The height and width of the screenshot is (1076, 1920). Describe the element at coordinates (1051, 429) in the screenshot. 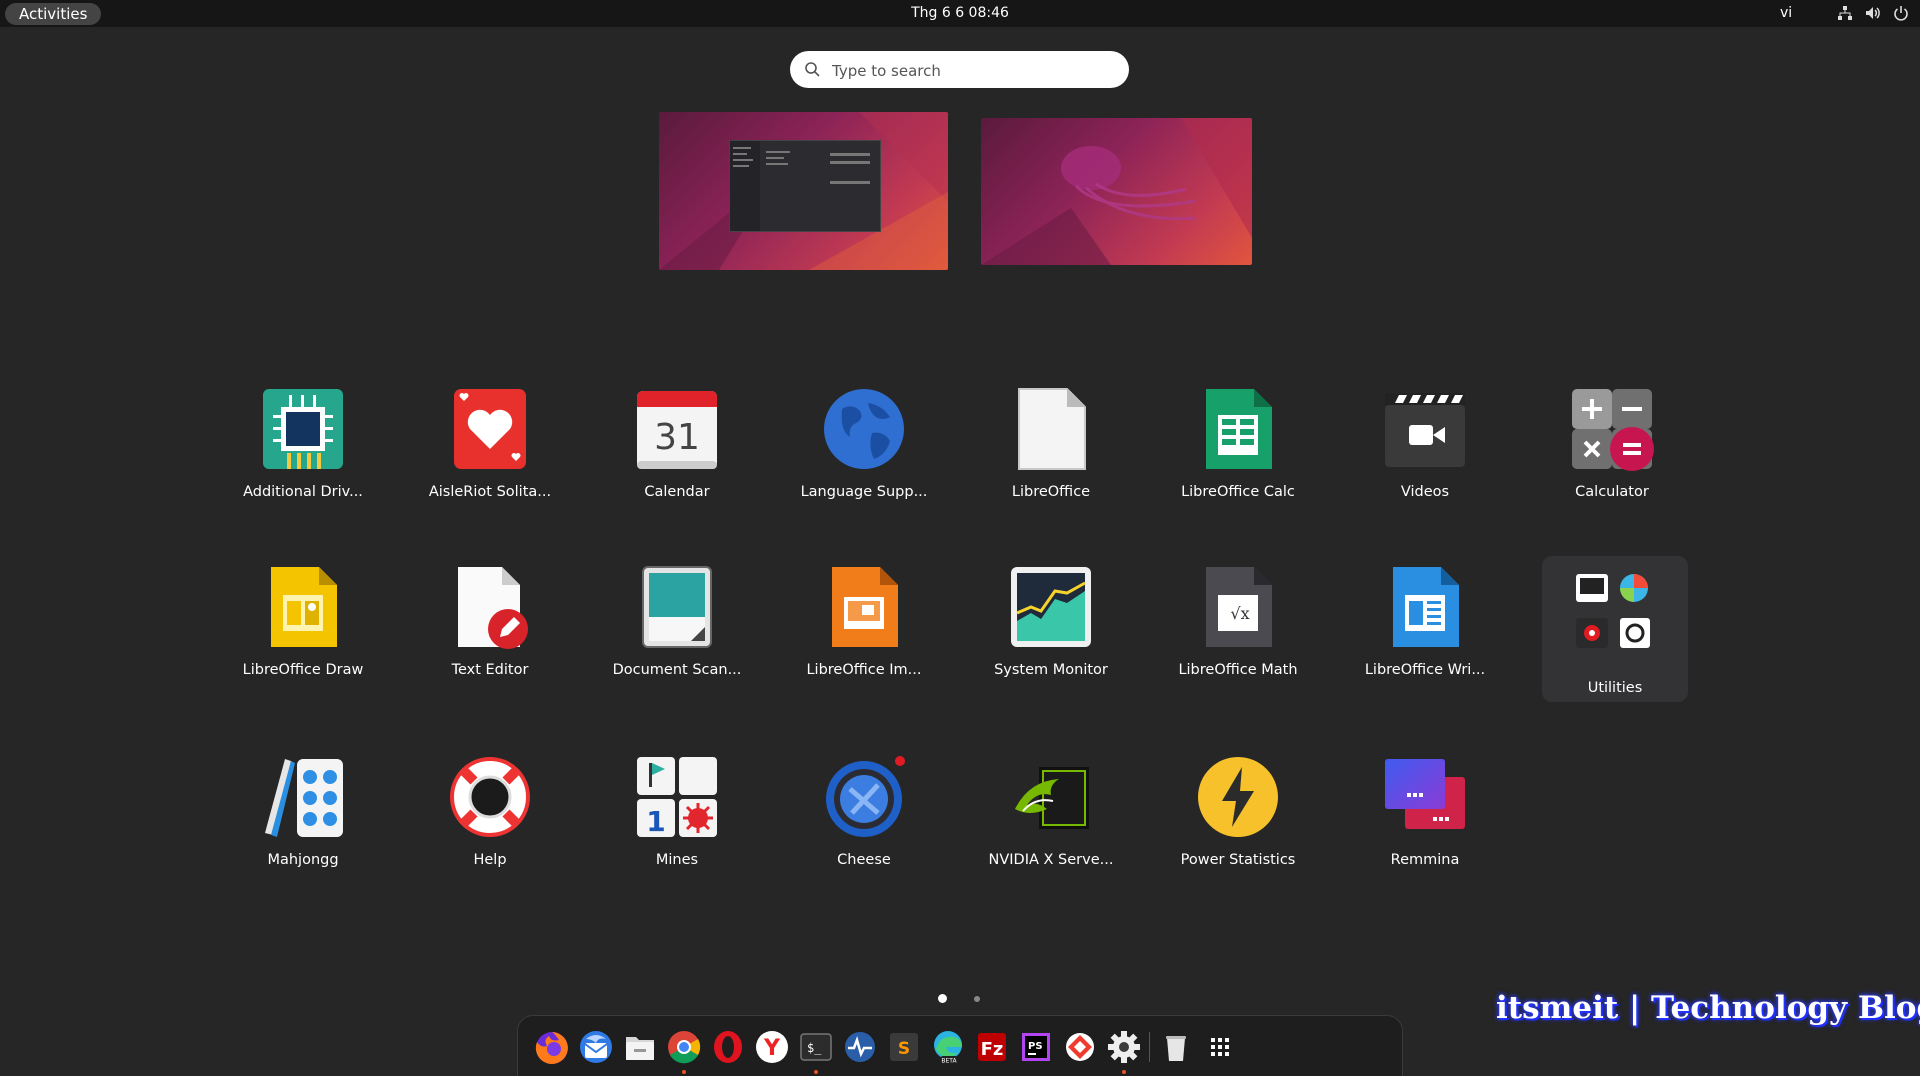

I see `libreoffice-icon` at that location.